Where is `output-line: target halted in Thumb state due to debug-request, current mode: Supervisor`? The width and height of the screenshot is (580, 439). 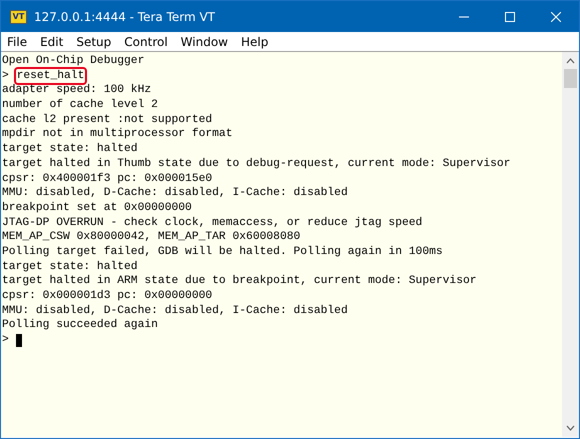
output-line: target halted in Thumb state due to debug-request, current mode: Supervisor is located at coordinates (256, 164).